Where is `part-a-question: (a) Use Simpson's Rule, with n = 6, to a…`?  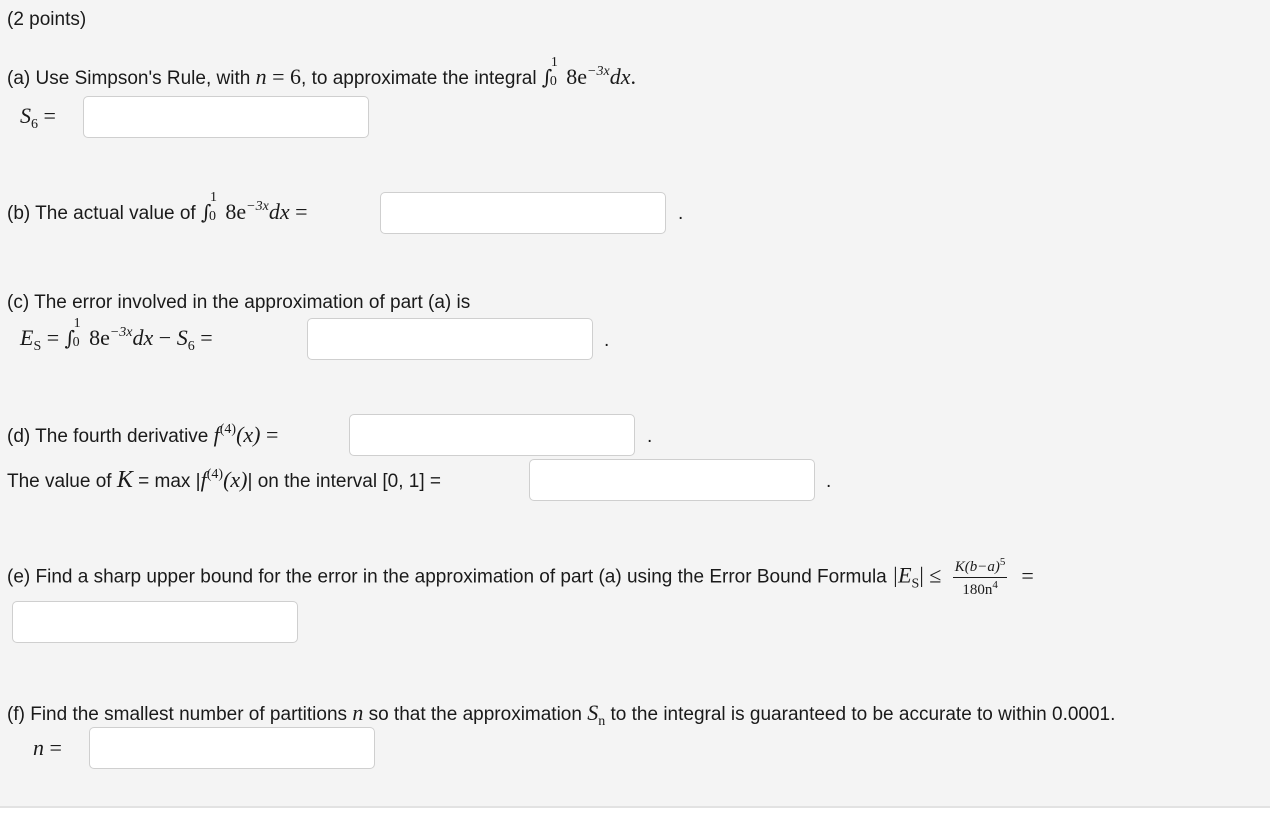
part-a-question: (a) Use Simpson's Rule, with n = 6, to a… is located at coordinates (321, 72).